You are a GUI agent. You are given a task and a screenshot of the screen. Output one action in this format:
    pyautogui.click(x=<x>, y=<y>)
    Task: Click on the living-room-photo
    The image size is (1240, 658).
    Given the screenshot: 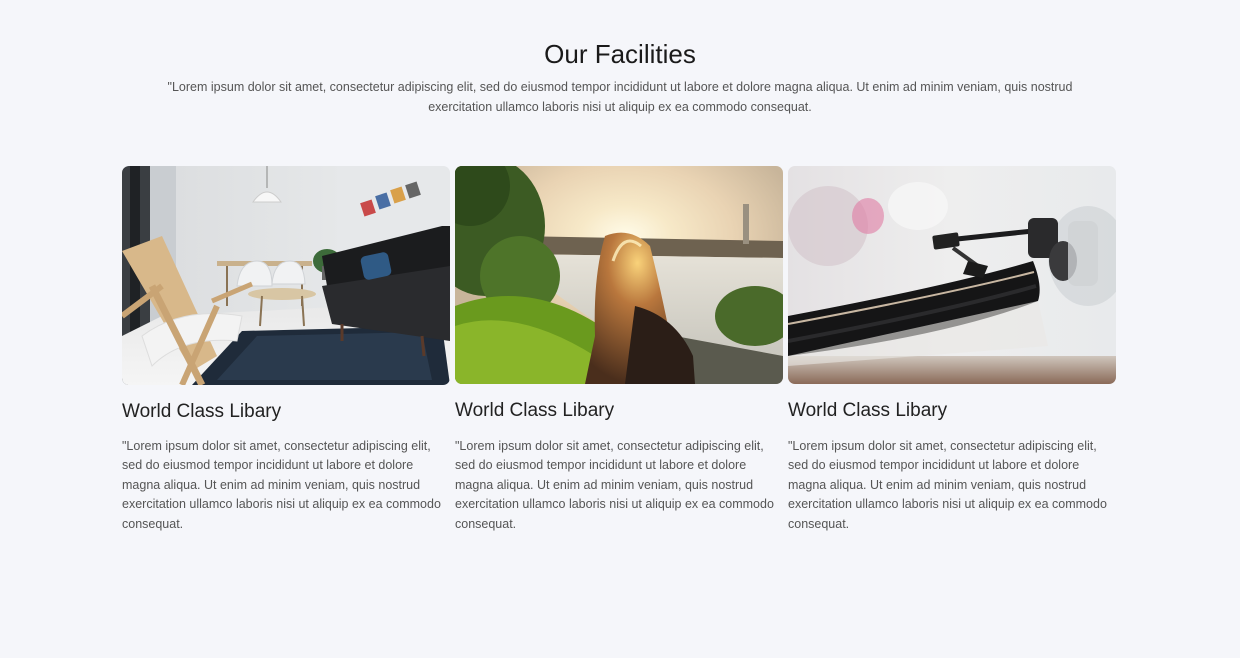 What is the action you would take?
    pyautogui.click(x=286, y=275)
    